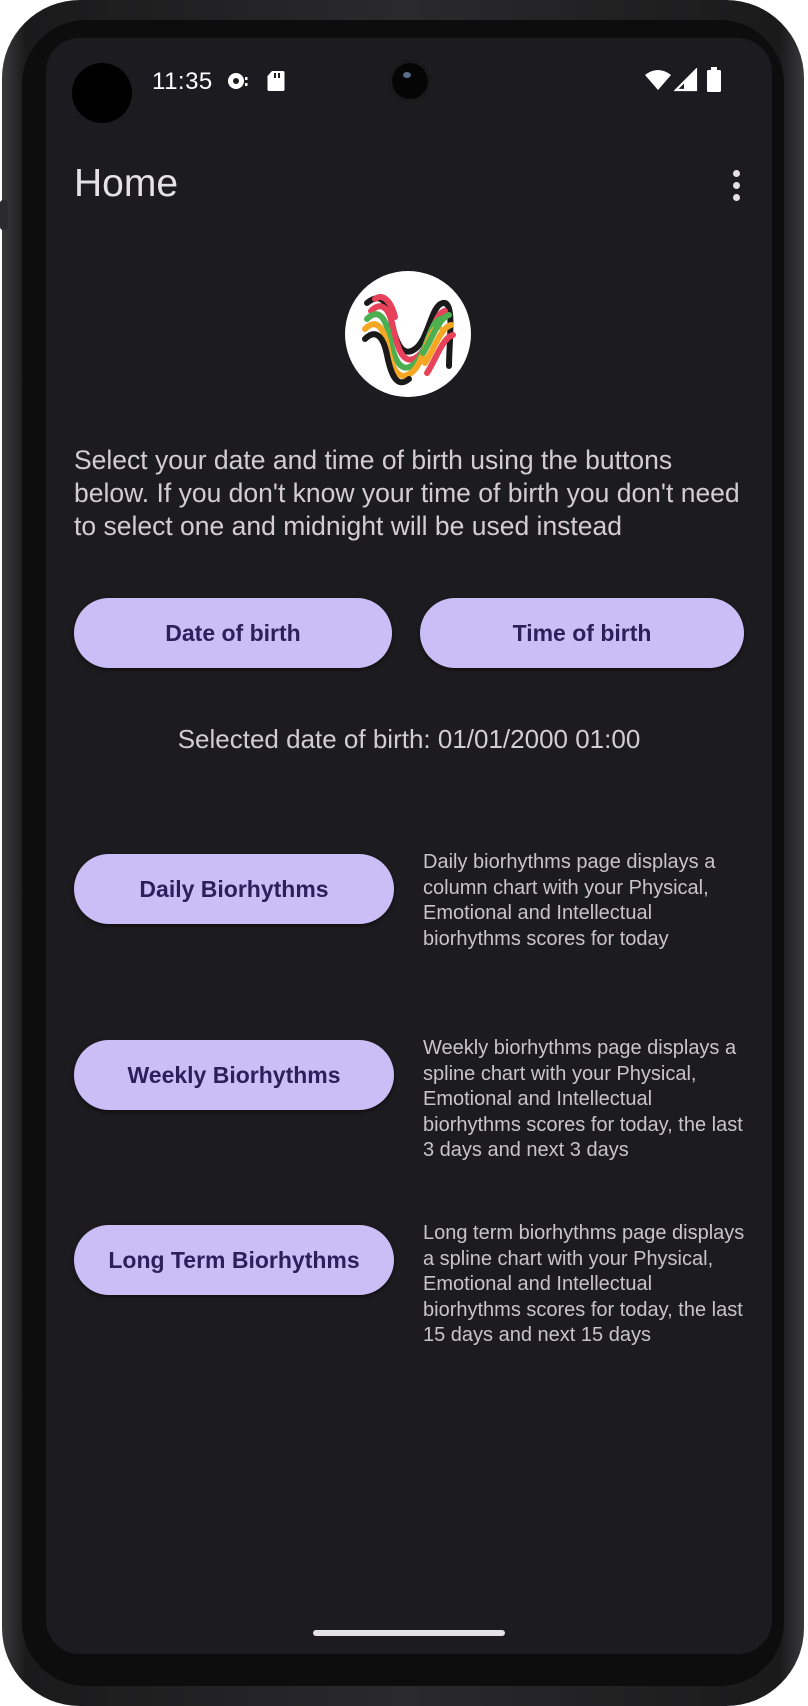  I want to click on status-bar: 11:35, so click(409, 83).